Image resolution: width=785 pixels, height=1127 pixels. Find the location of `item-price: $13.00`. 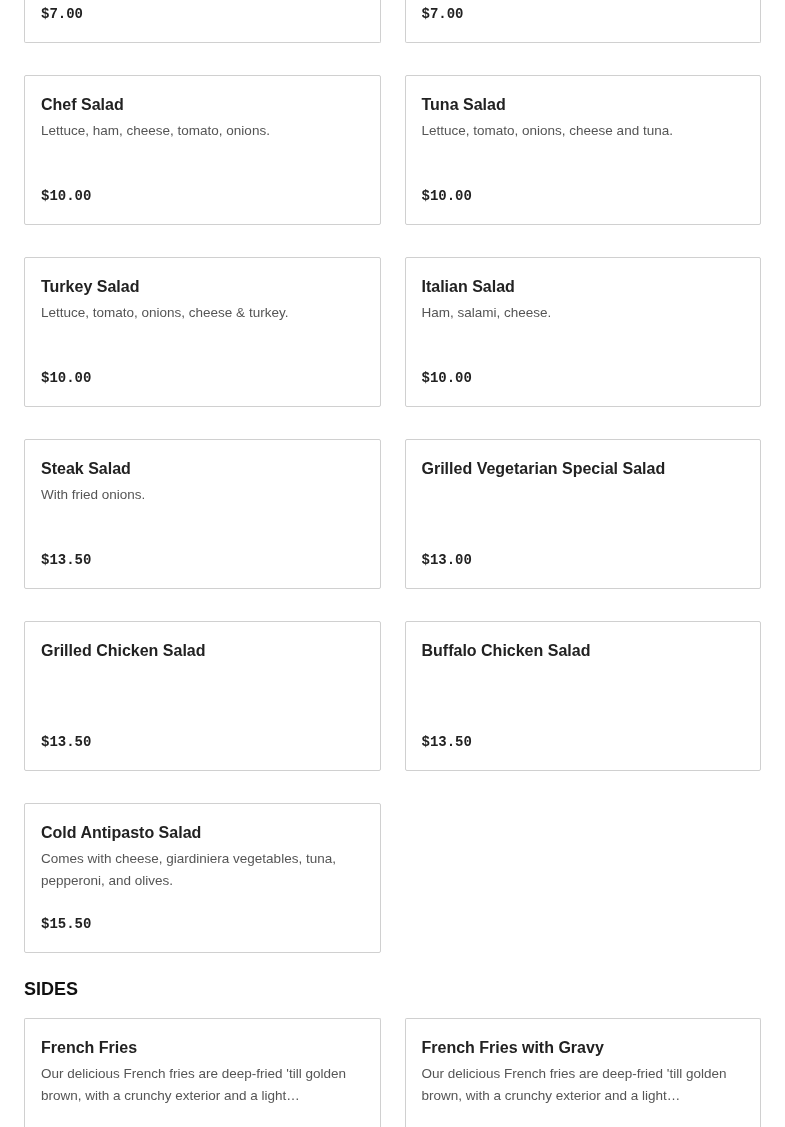

item-price: $13.00 is located at coordinates (447, 560).